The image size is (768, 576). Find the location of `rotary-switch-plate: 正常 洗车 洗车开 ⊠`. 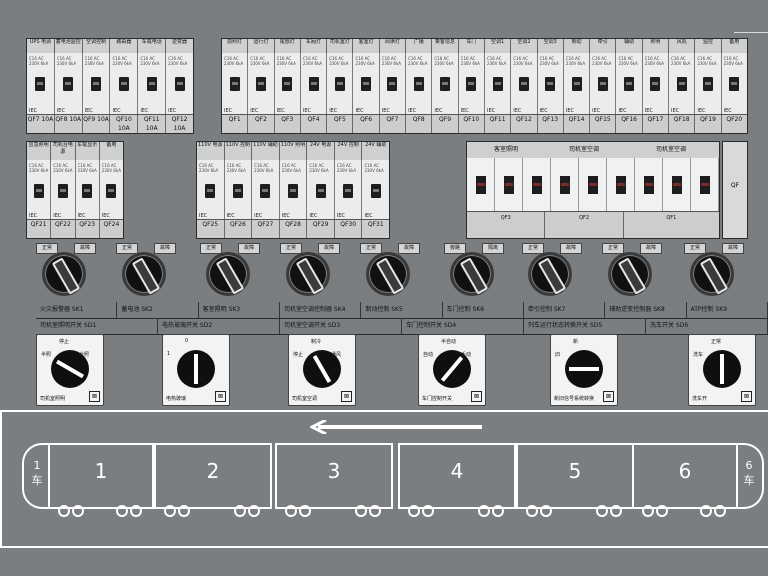

rotary-switch-plate: 正常 洗车 洗车开 ⊠ is located at coordinates (722, 370).